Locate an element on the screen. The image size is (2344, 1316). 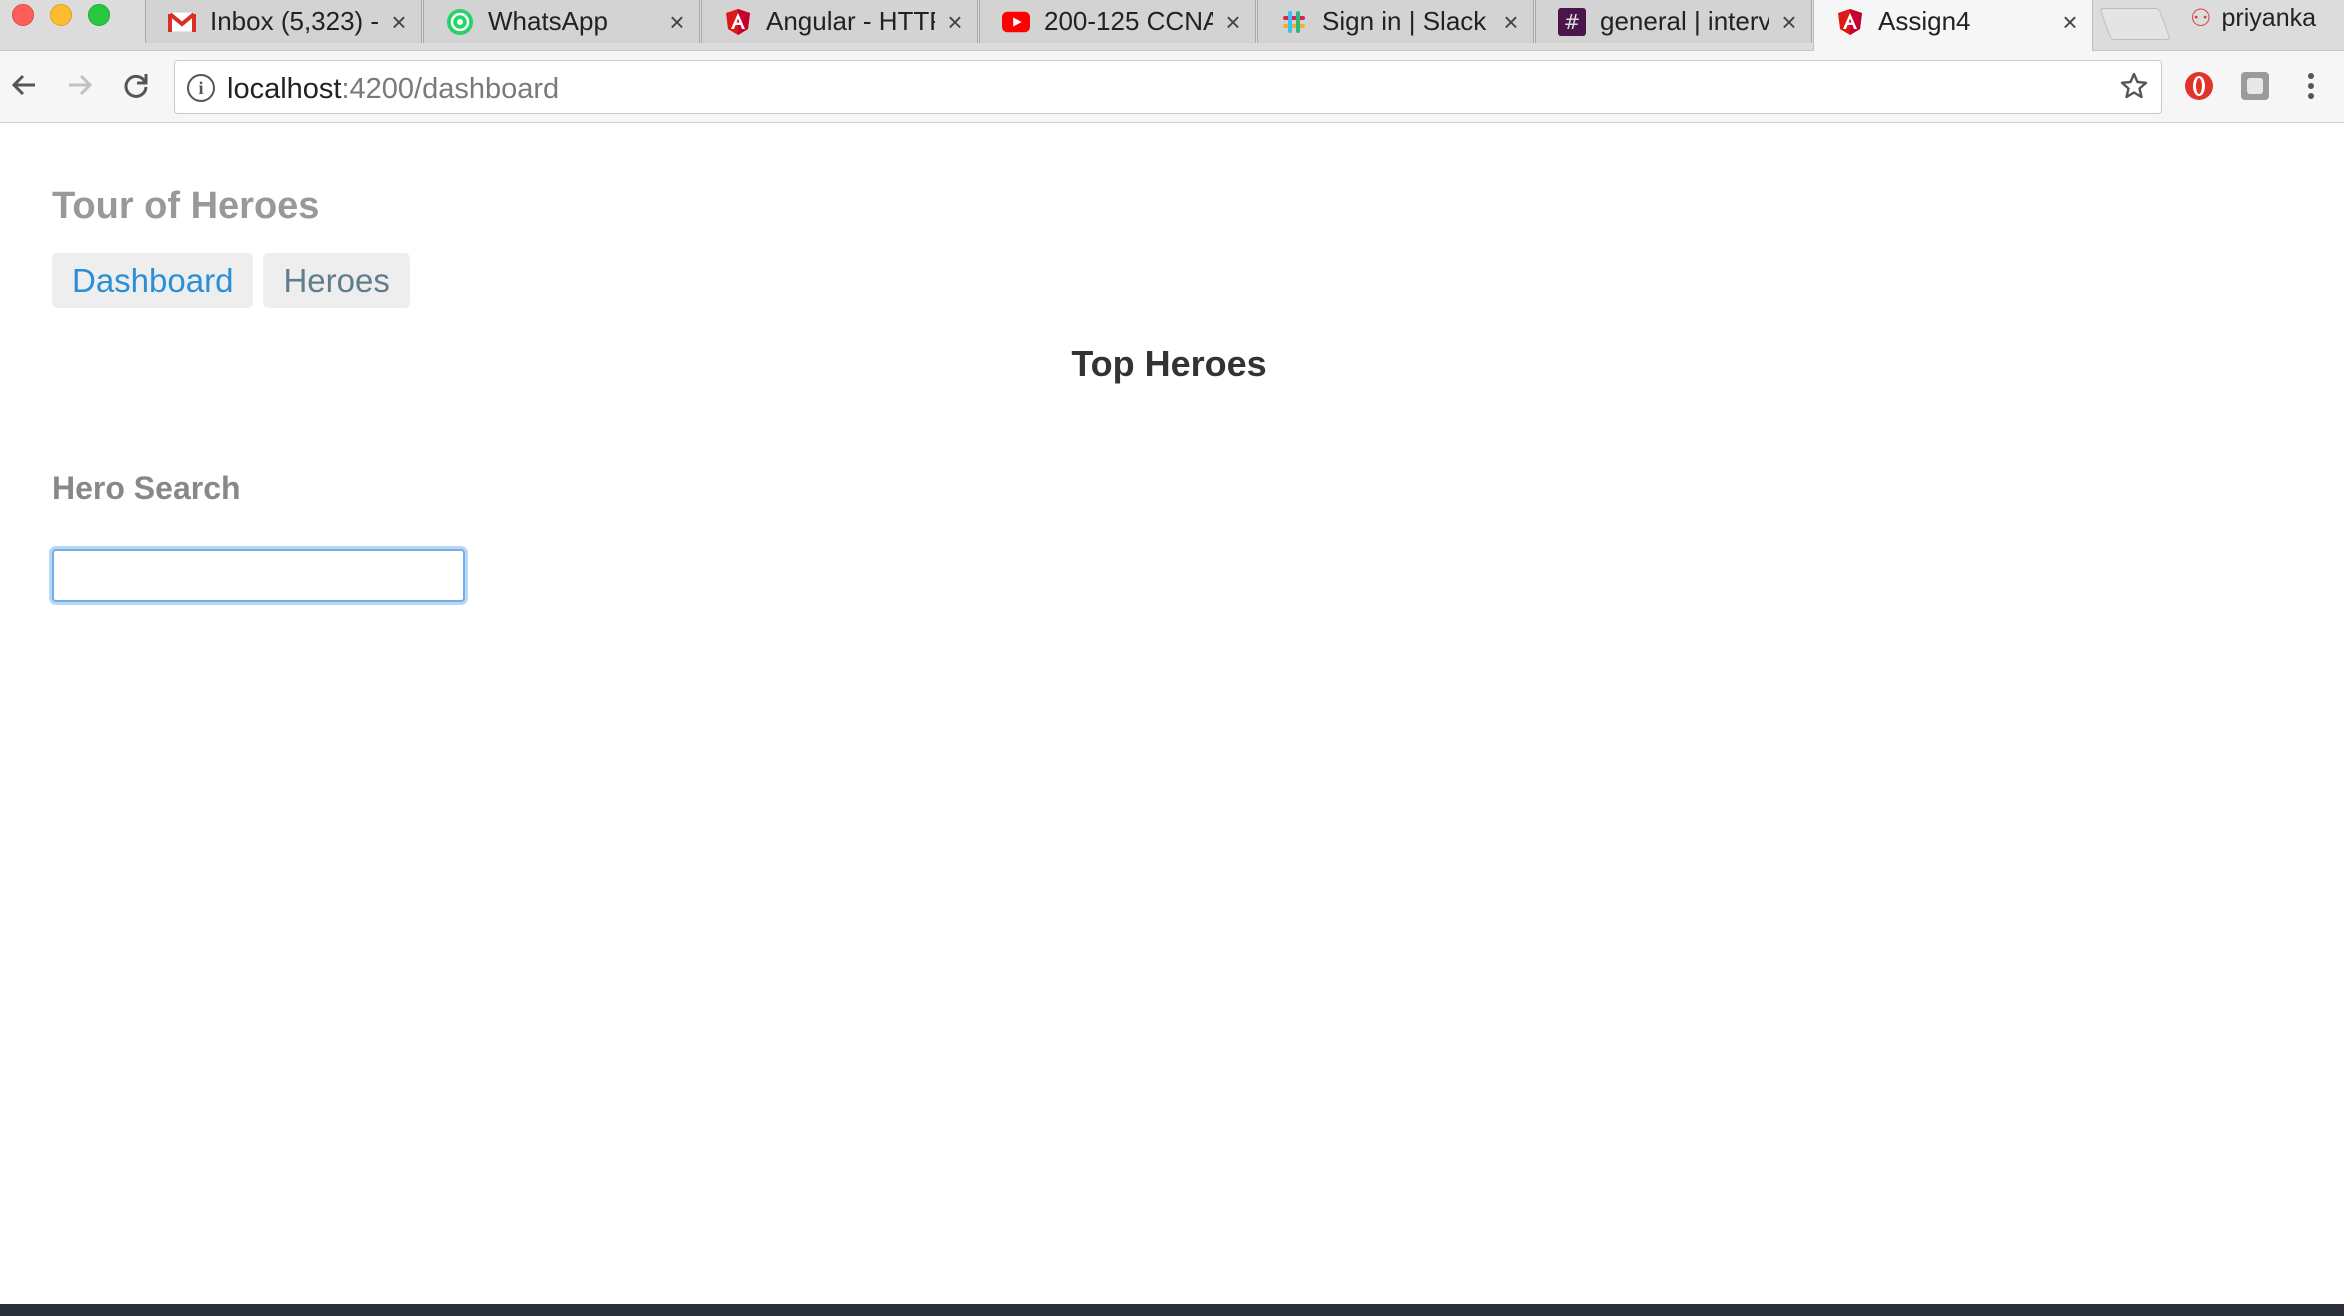
app-title: Tour of Heroes is located at coordinates (186, 206).